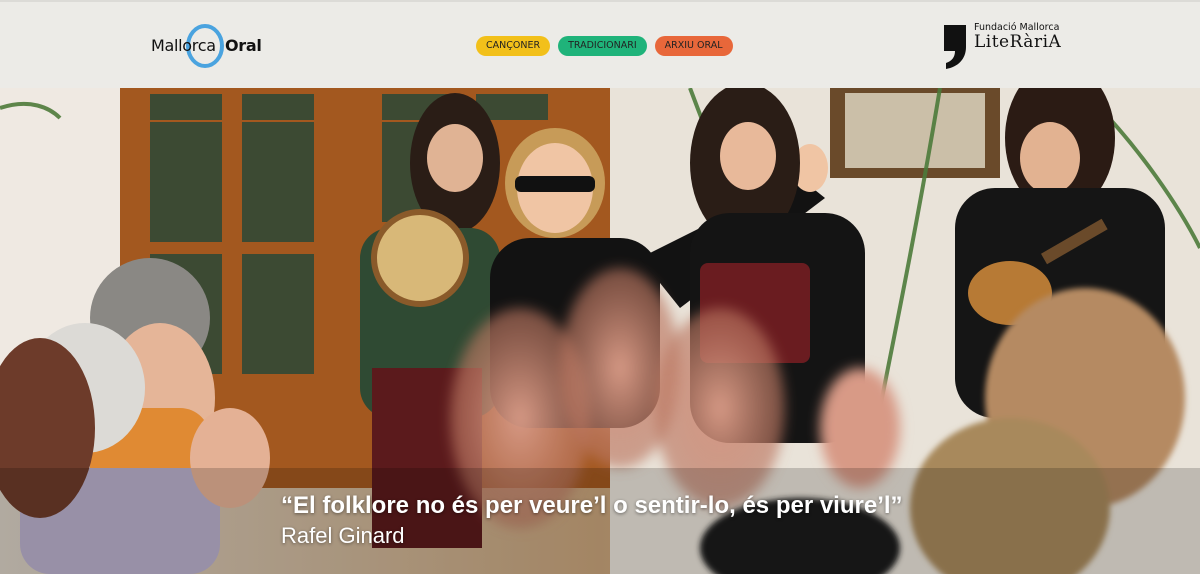 The image size is (1200, 574). I want to click on nav-canconer-button: CANÇONER, so click(513, 46).